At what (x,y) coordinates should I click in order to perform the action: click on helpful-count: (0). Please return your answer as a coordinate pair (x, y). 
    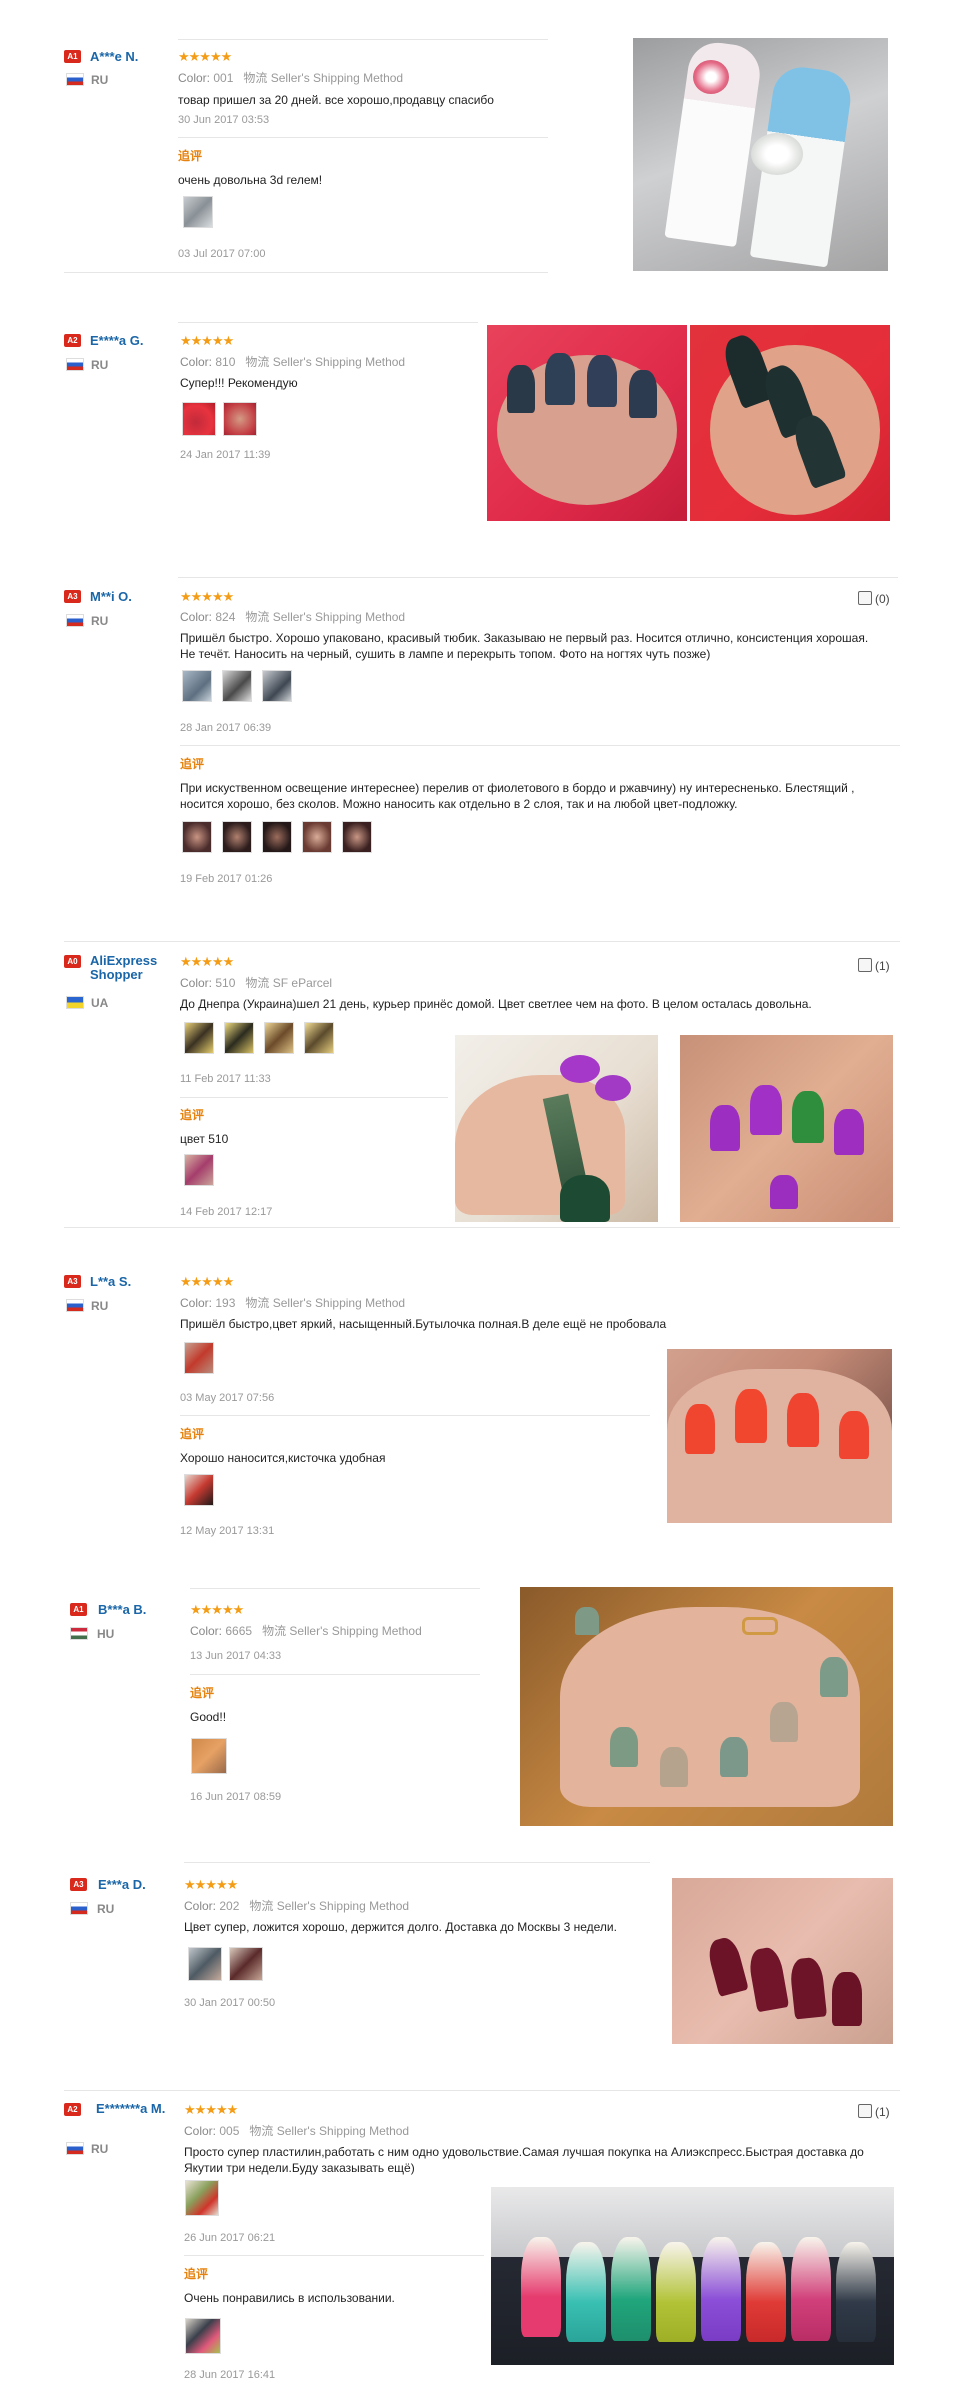
    Looking at the image, I should click on (882, 599).